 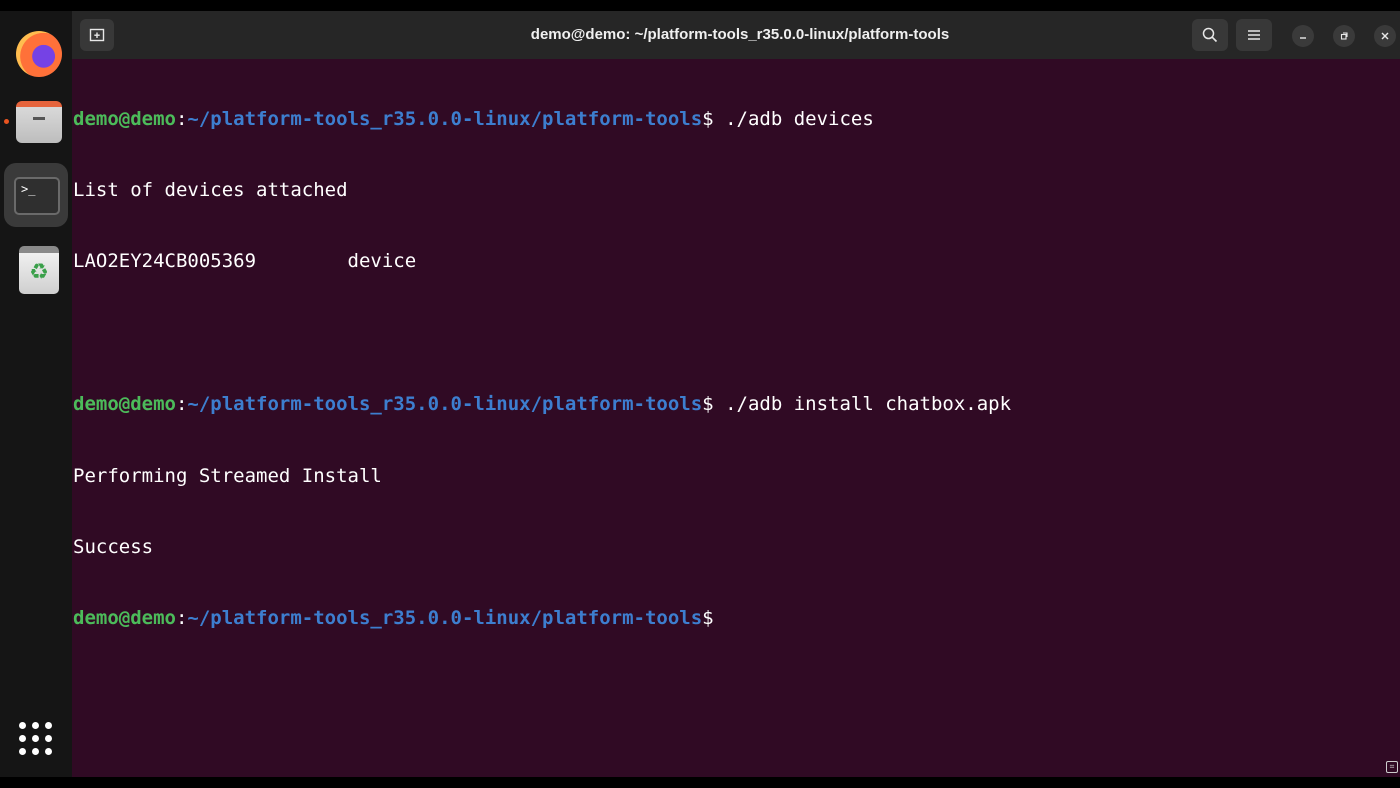 What do you see at coordinates (862, 404) in the screenshot?
I see `command-text: ./adb install chatbox.apk` at bounding box center [862, 404].